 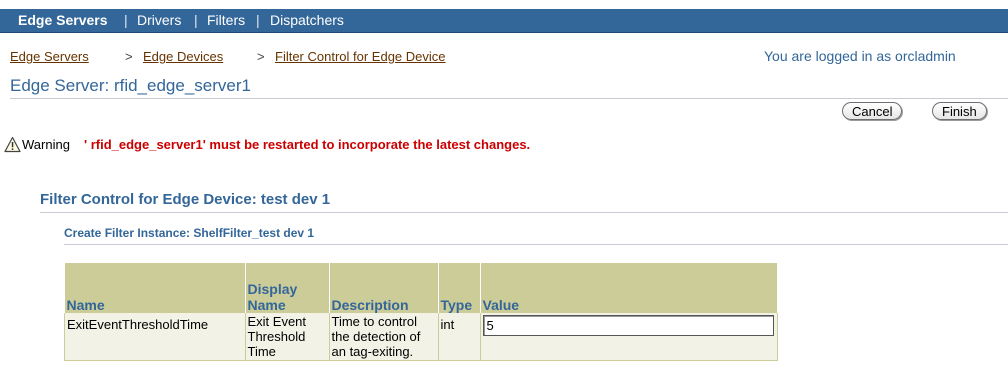 What do you see at coordinates (628, 325) in the screenshot?
I see `value-input` at bounding box center [628, 325].